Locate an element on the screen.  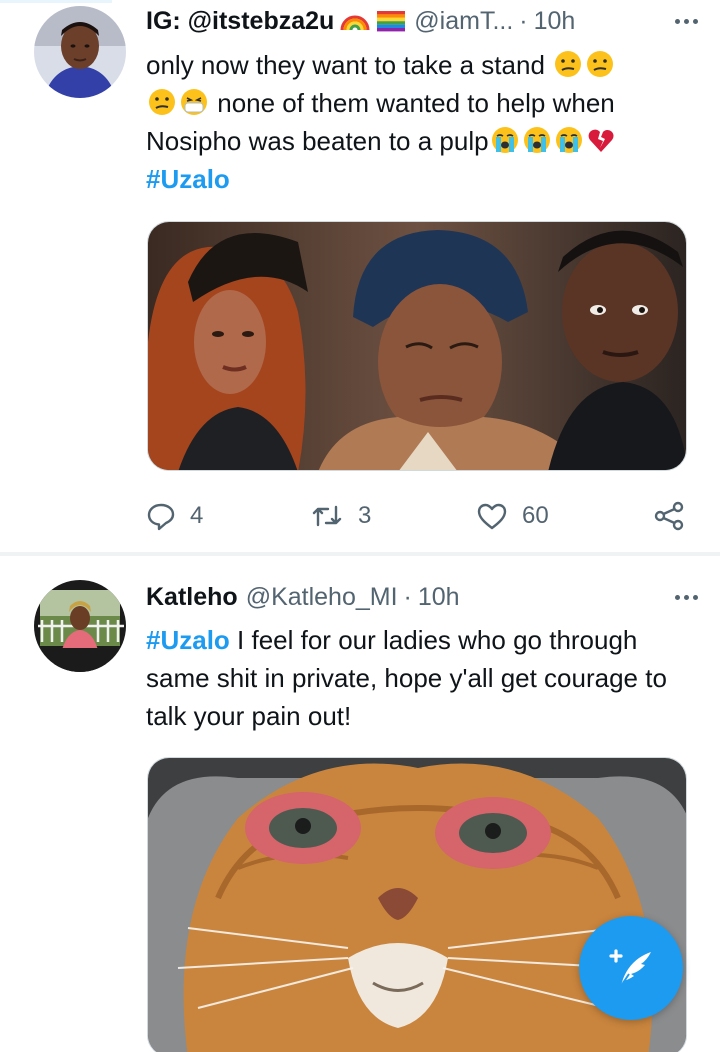
share-button is located at coordinates (669, 516).